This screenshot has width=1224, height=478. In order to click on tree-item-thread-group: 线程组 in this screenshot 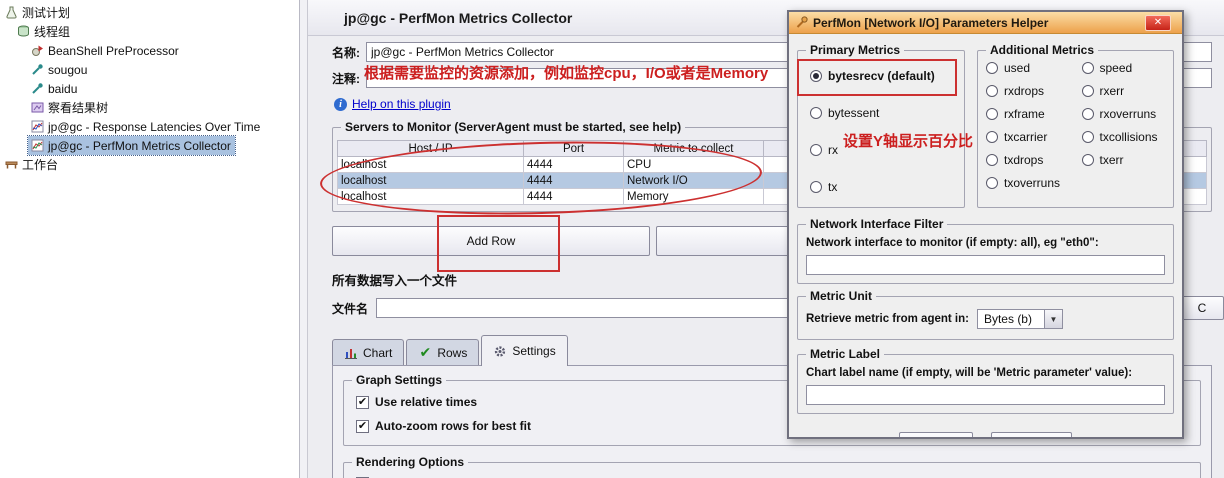, I will do `click(44, 31)`.